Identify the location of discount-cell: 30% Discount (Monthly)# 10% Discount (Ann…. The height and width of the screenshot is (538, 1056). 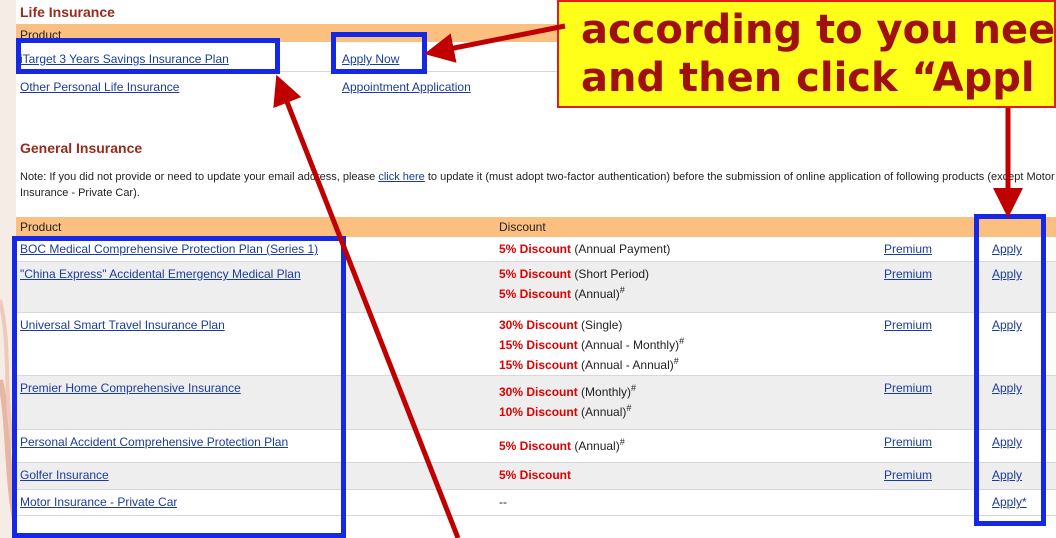
(567, 400).